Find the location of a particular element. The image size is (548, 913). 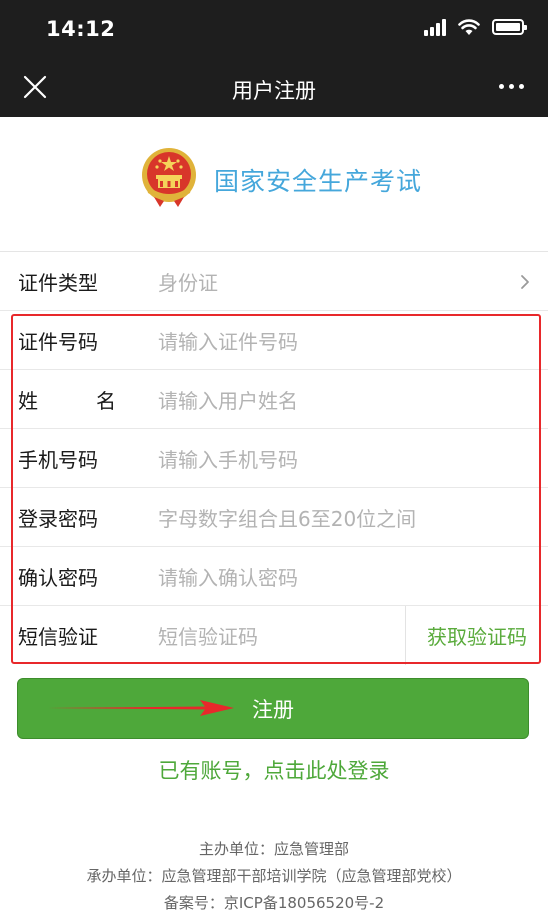

id-number-row: 证件号码 请输入证件号码 is located at coordinates (274, 340).